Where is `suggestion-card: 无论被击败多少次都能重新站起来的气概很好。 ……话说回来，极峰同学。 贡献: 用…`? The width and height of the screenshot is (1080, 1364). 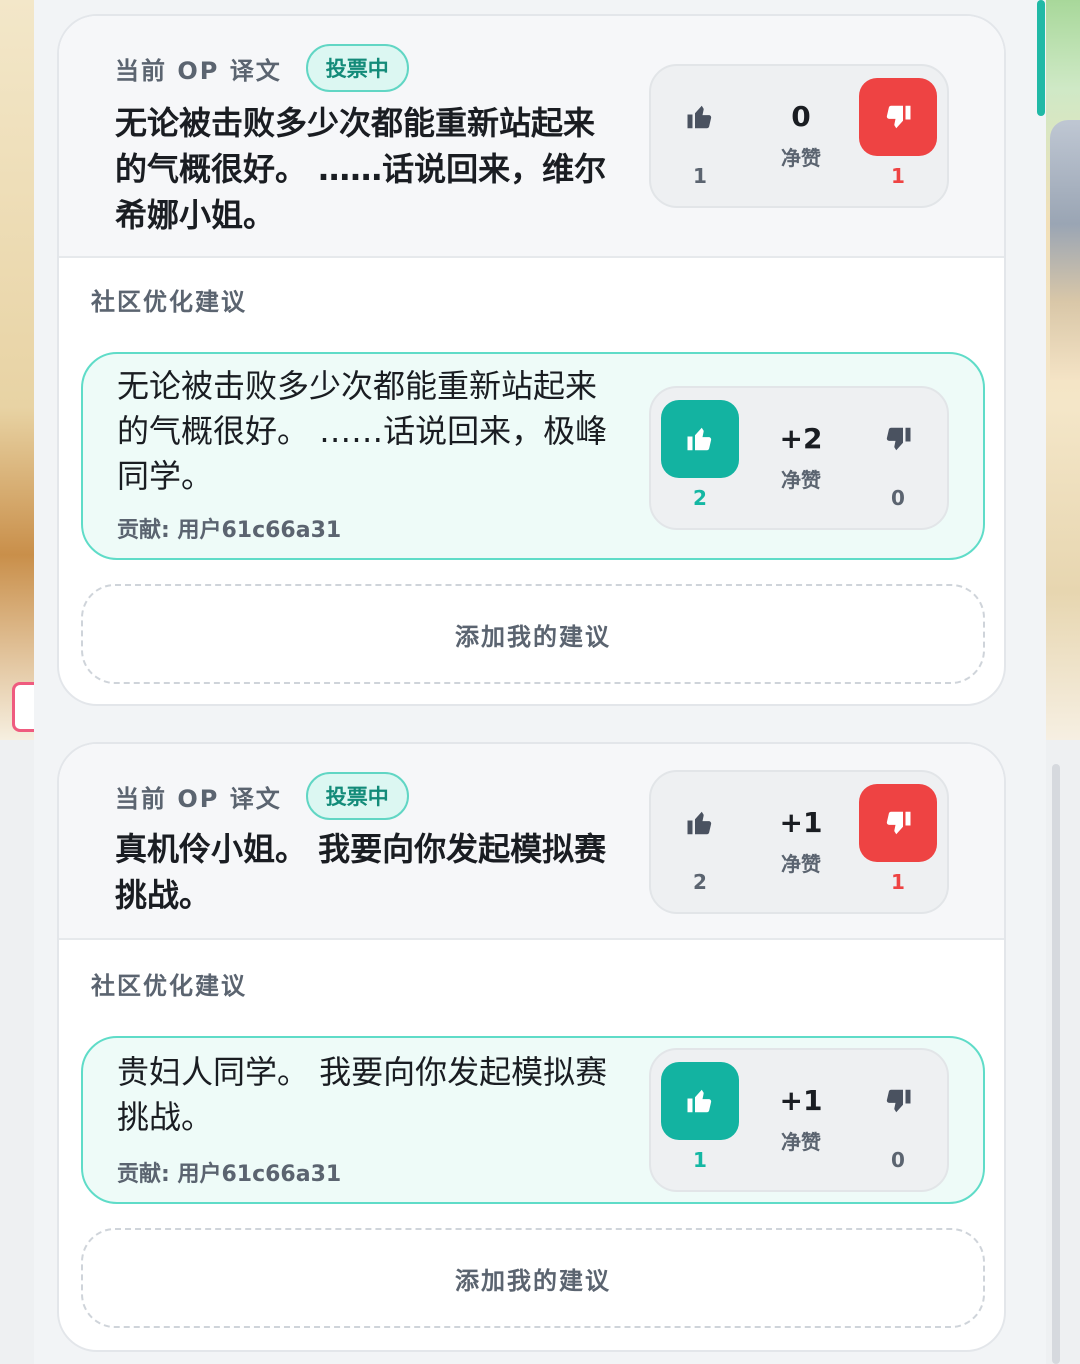 suggestion-card: 无论被击败多少次都能重新站起来的气概很好。 ……话说回来，极峰同学。 贡献: 用… is located at coordinates (533, 456).